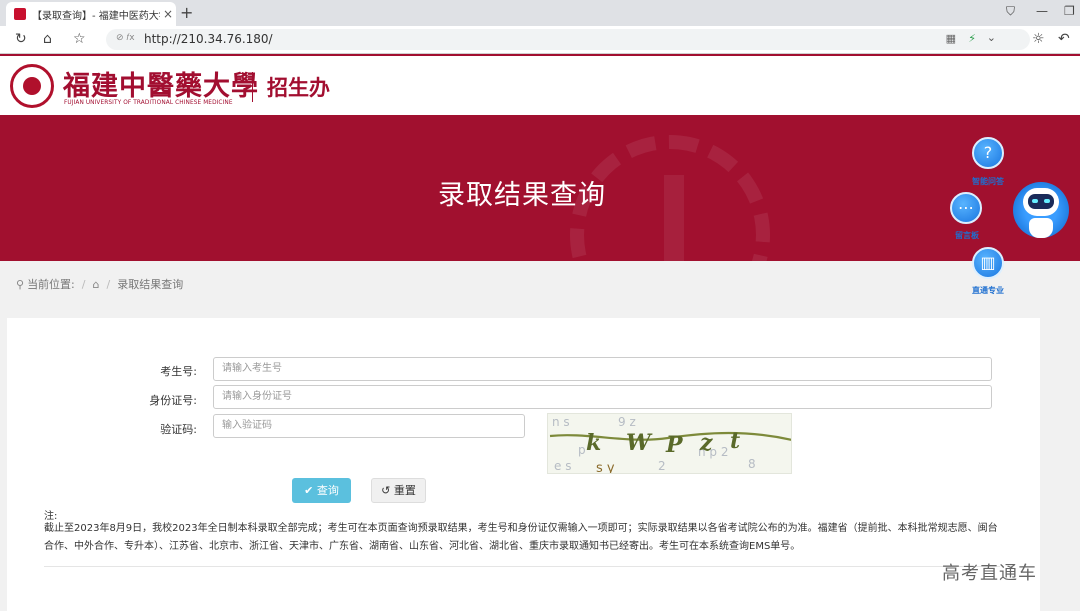 This screenshot has width=1080, height=611. What do you see at coordinates (562, 466) in the screenshot?
I see `svg-text: e s` at bounding box center [562, 466].